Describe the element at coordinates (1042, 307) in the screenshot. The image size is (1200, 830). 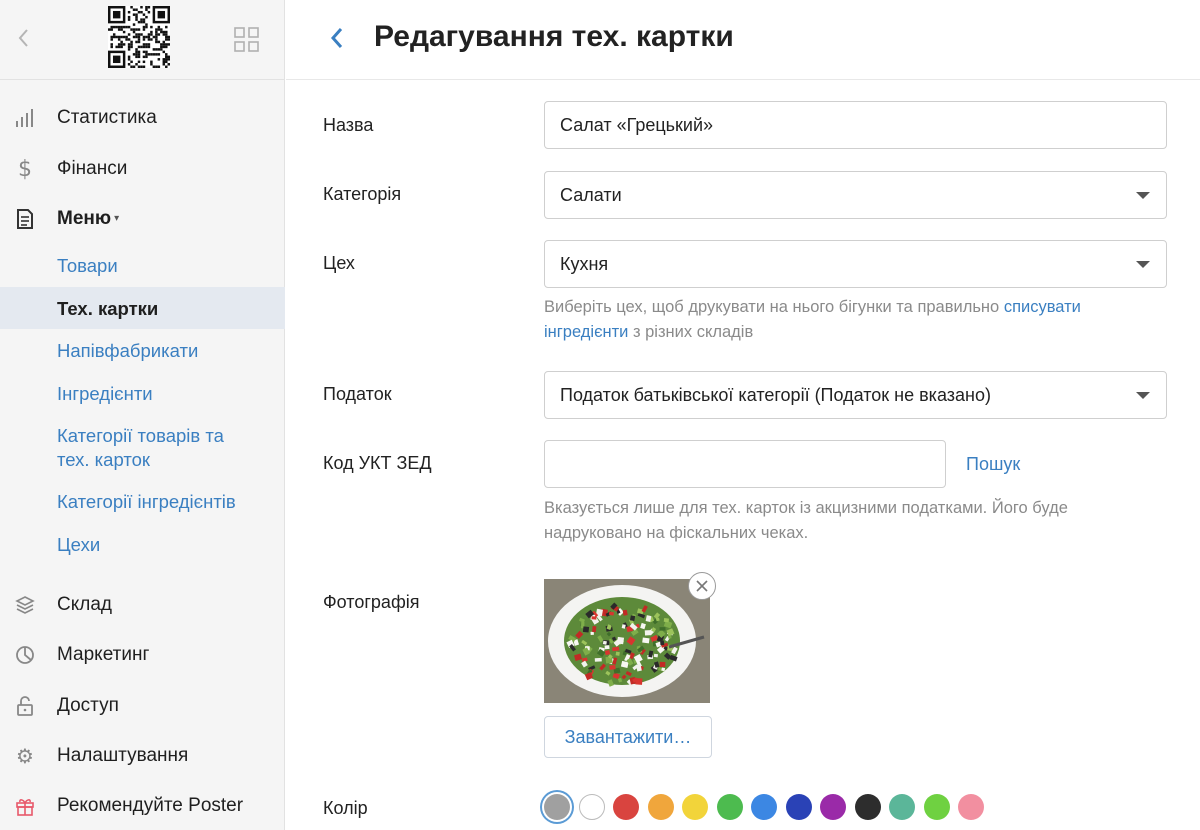
I see `write-off-link: списувати` at that location.